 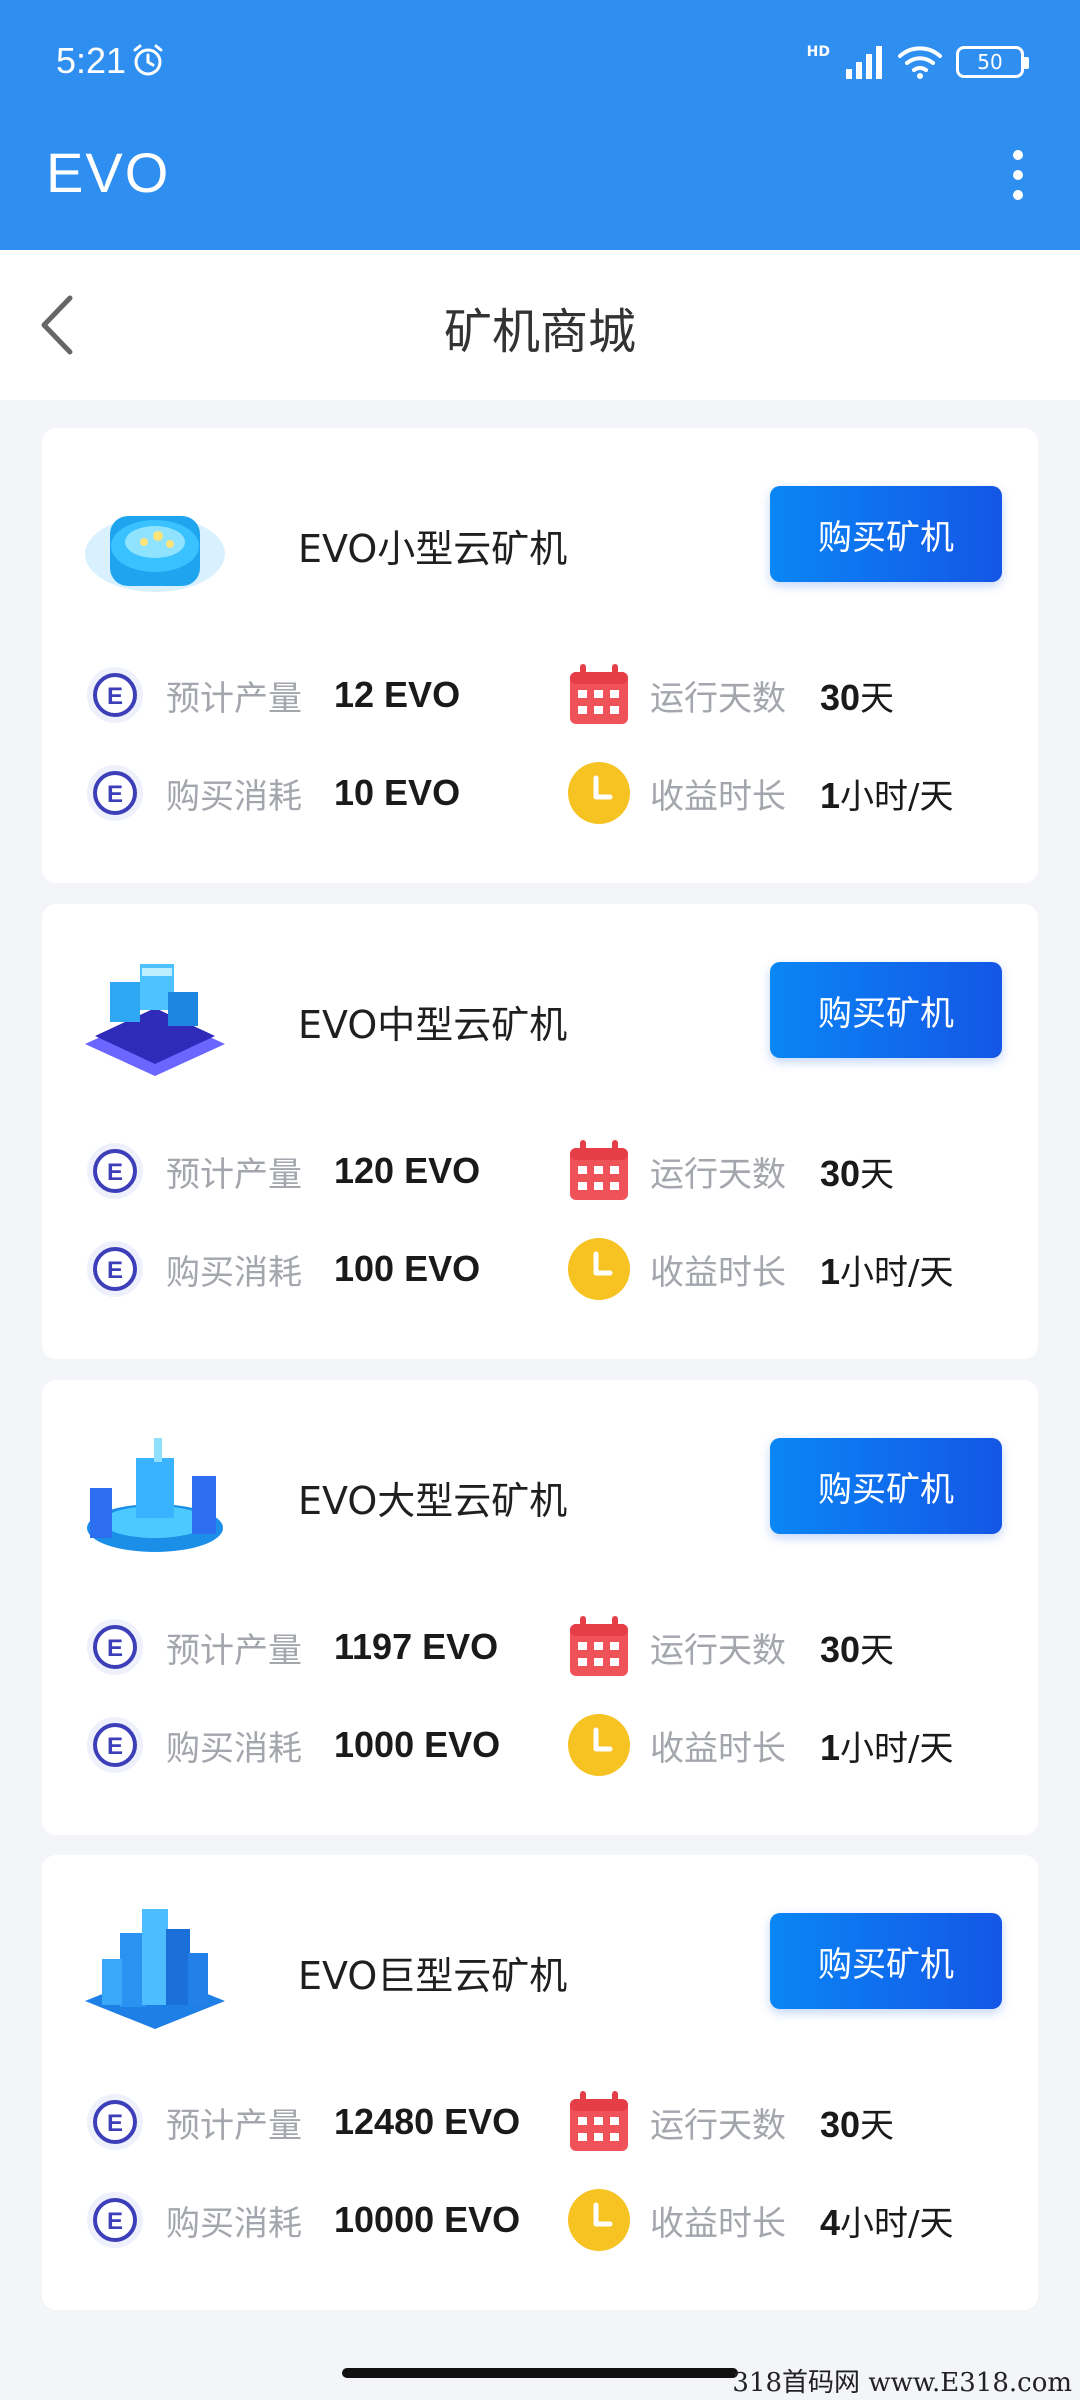 What do you see at coordinates (433, 1976) in the screenshot?
I see `miner-name: EVO巨型云矿机` at bounding box center [433, 1976].